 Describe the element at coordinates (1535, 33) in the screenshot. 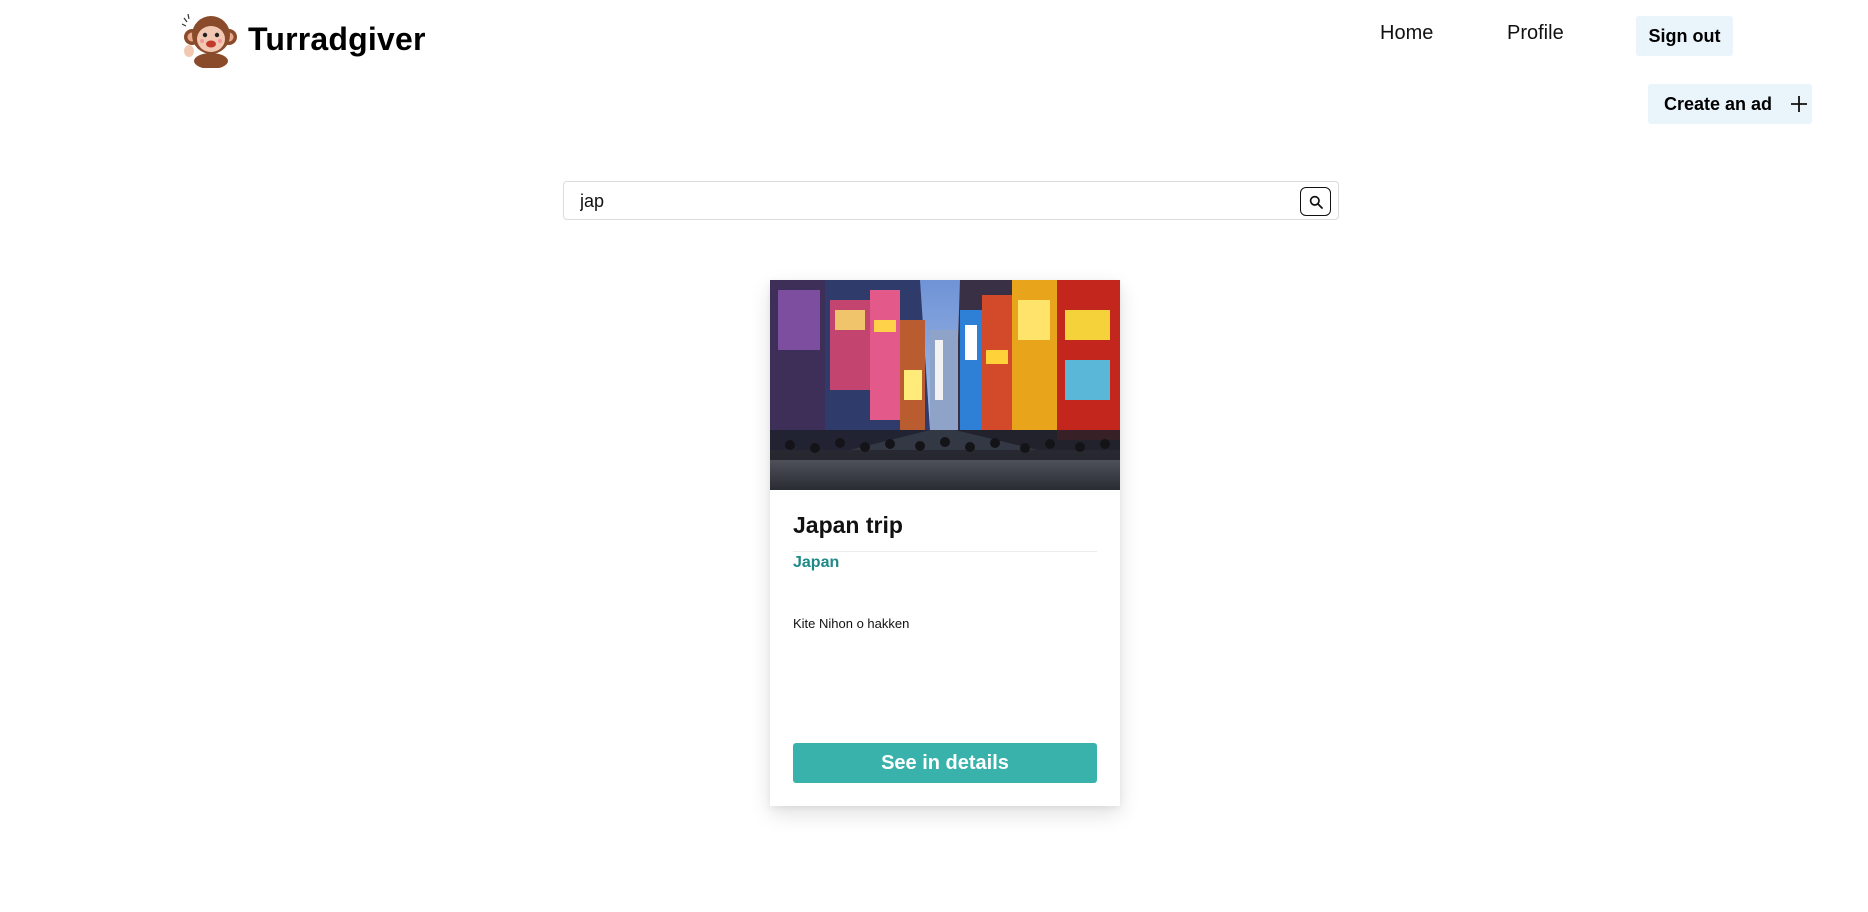

I see `nav-profile-link: Profile` at that location.